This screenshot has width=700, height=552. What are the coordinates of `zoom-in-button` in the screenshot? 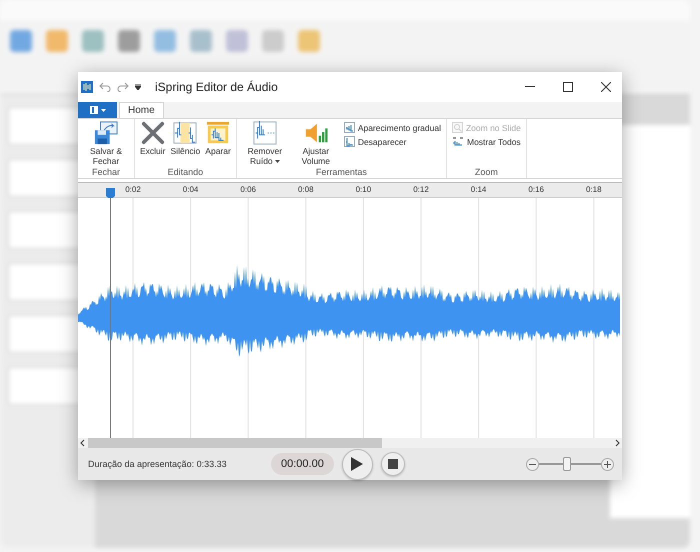 It's located at (607, 464).